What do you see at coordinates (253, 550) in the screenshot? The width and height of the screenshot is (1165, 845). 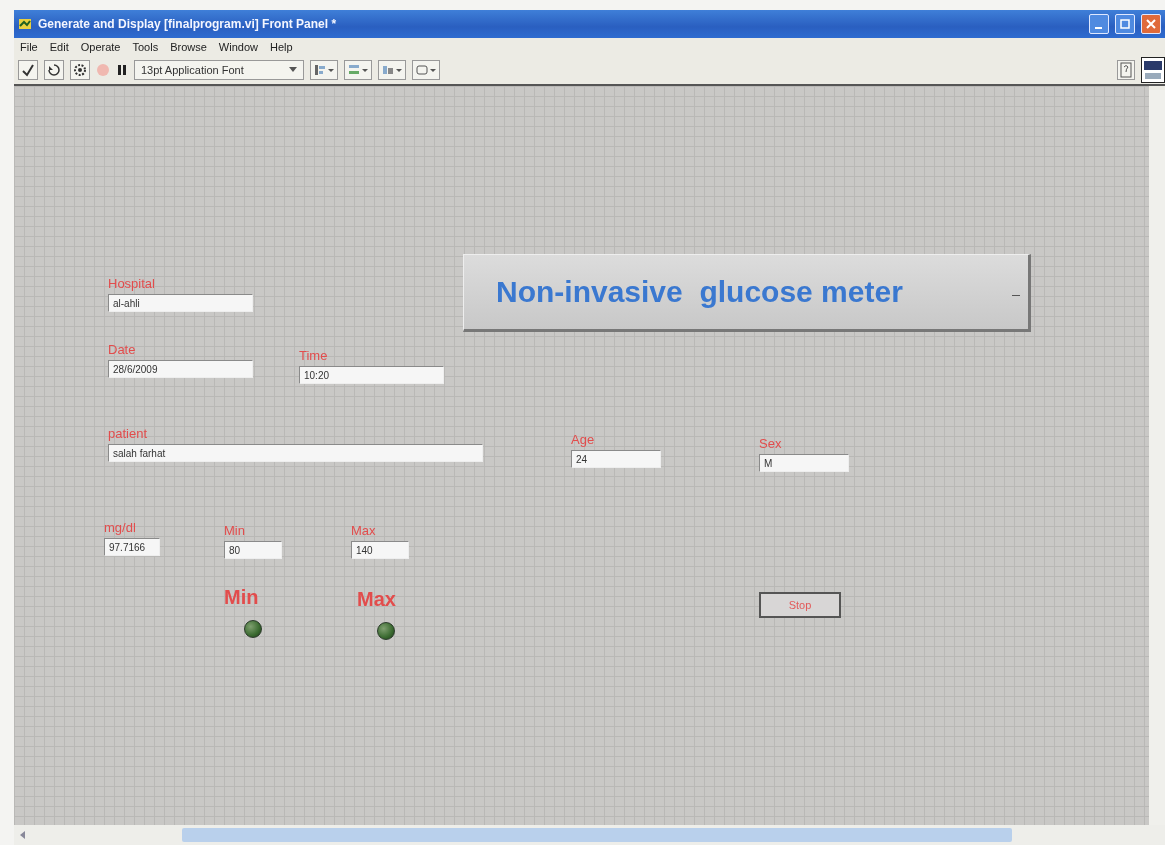 I see `text-field: 80` at bounding box center [253, 550].